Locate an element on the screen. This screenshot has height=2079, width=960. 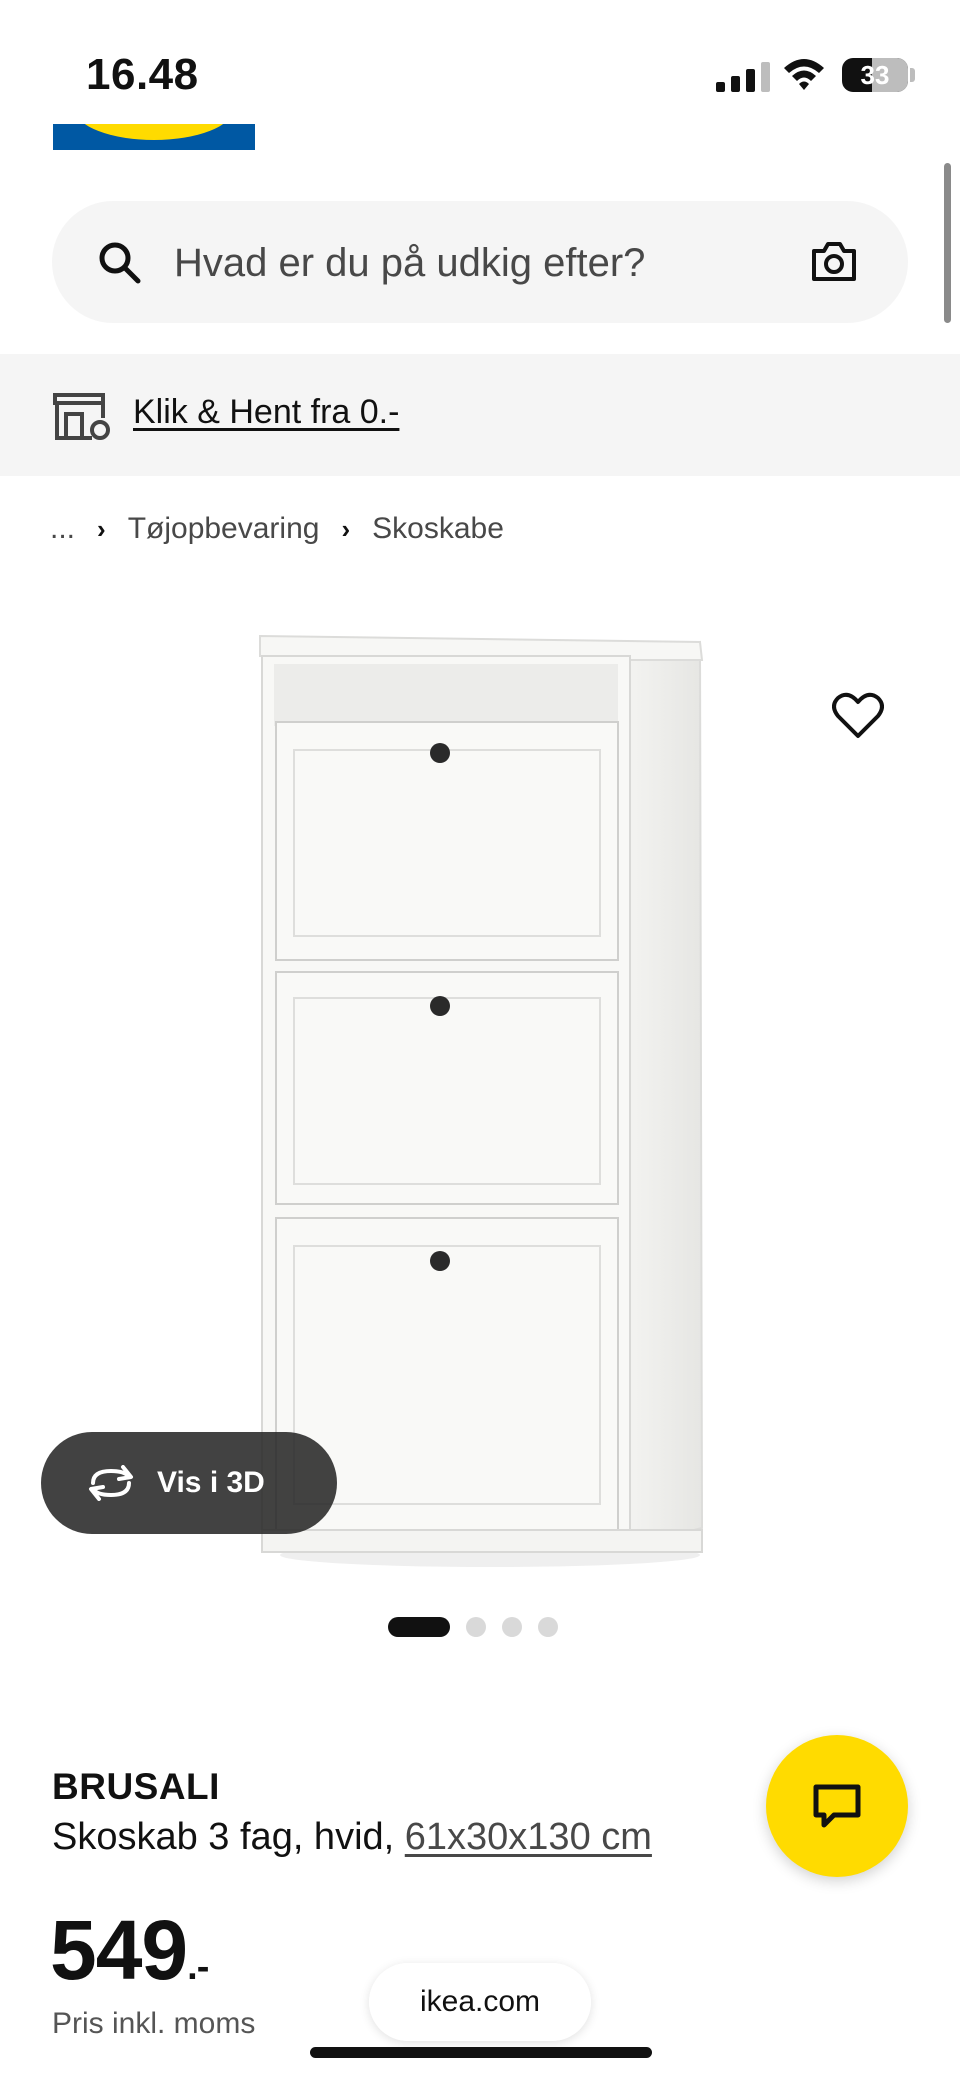
ikea-logo is located at coordinates (154, 137).